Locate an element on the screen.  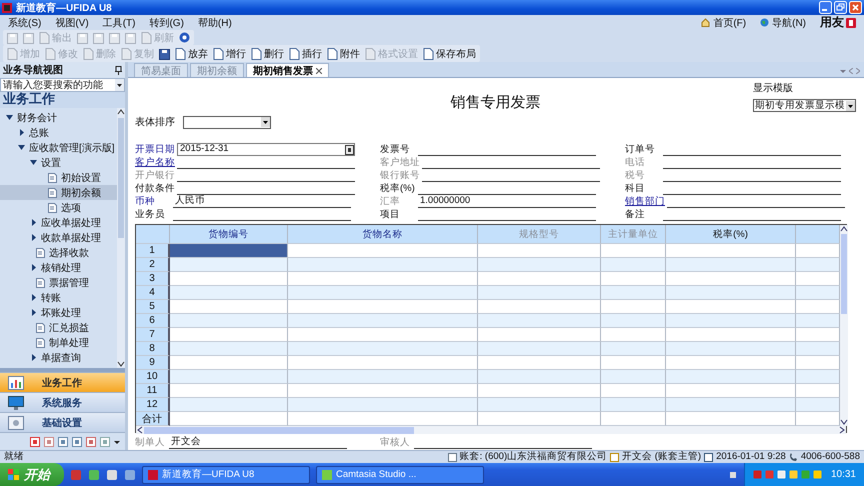
tray-icon is located at coordinates (733, 475).